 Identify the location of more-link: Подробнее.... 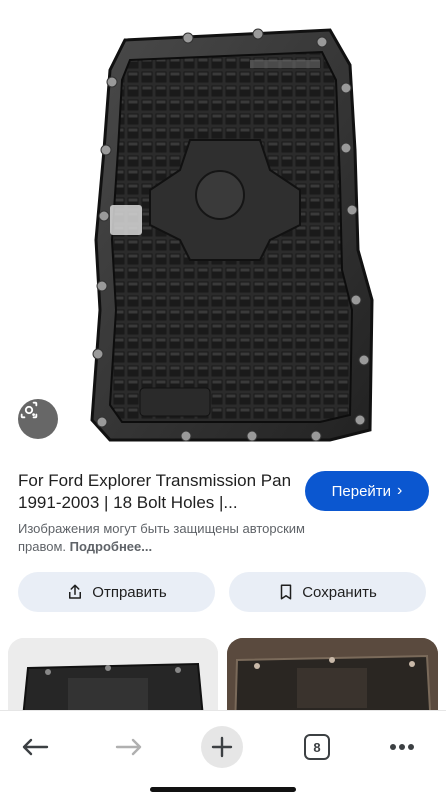
(111, 546).